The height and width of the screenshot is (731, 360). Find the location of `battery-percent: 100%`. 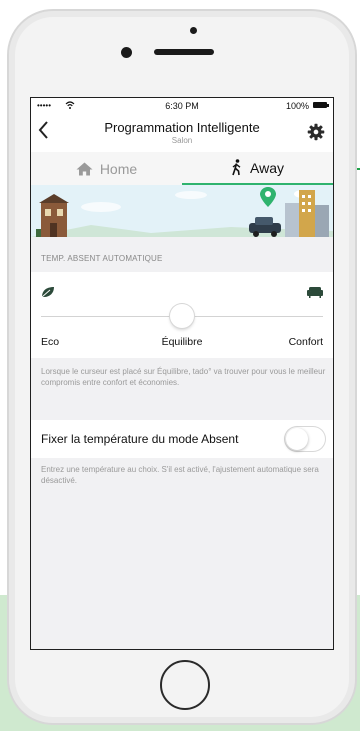

battery-percent: 100% is located at coordinates (297, 106).